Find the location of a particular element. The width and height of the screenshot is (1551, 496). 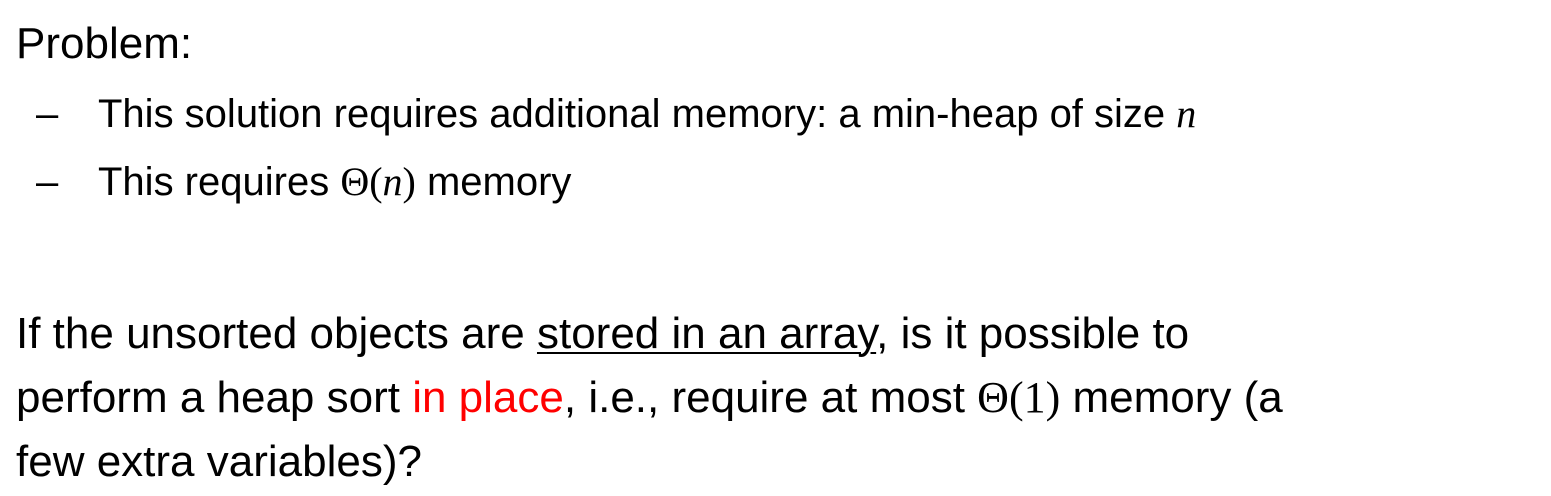

math-variable-n: n is located at coordinates (1186, 113).